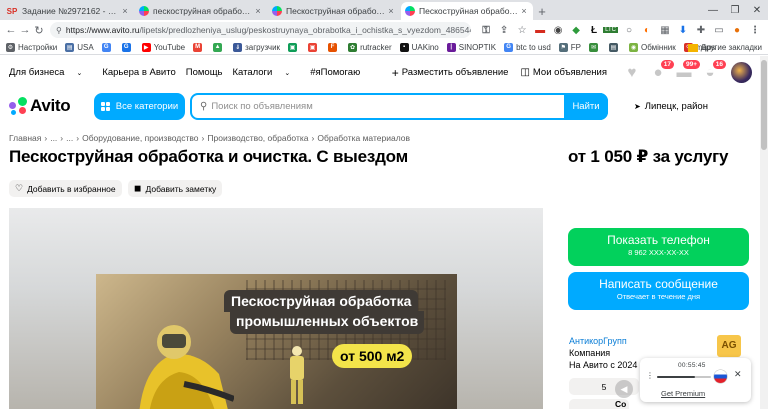 The height and width of the screenshot is (409, 768). What do you see at coordinates (204, 72) in the screenshot?
I see `nav-help: Помощь` at bounding box center [204, 72].